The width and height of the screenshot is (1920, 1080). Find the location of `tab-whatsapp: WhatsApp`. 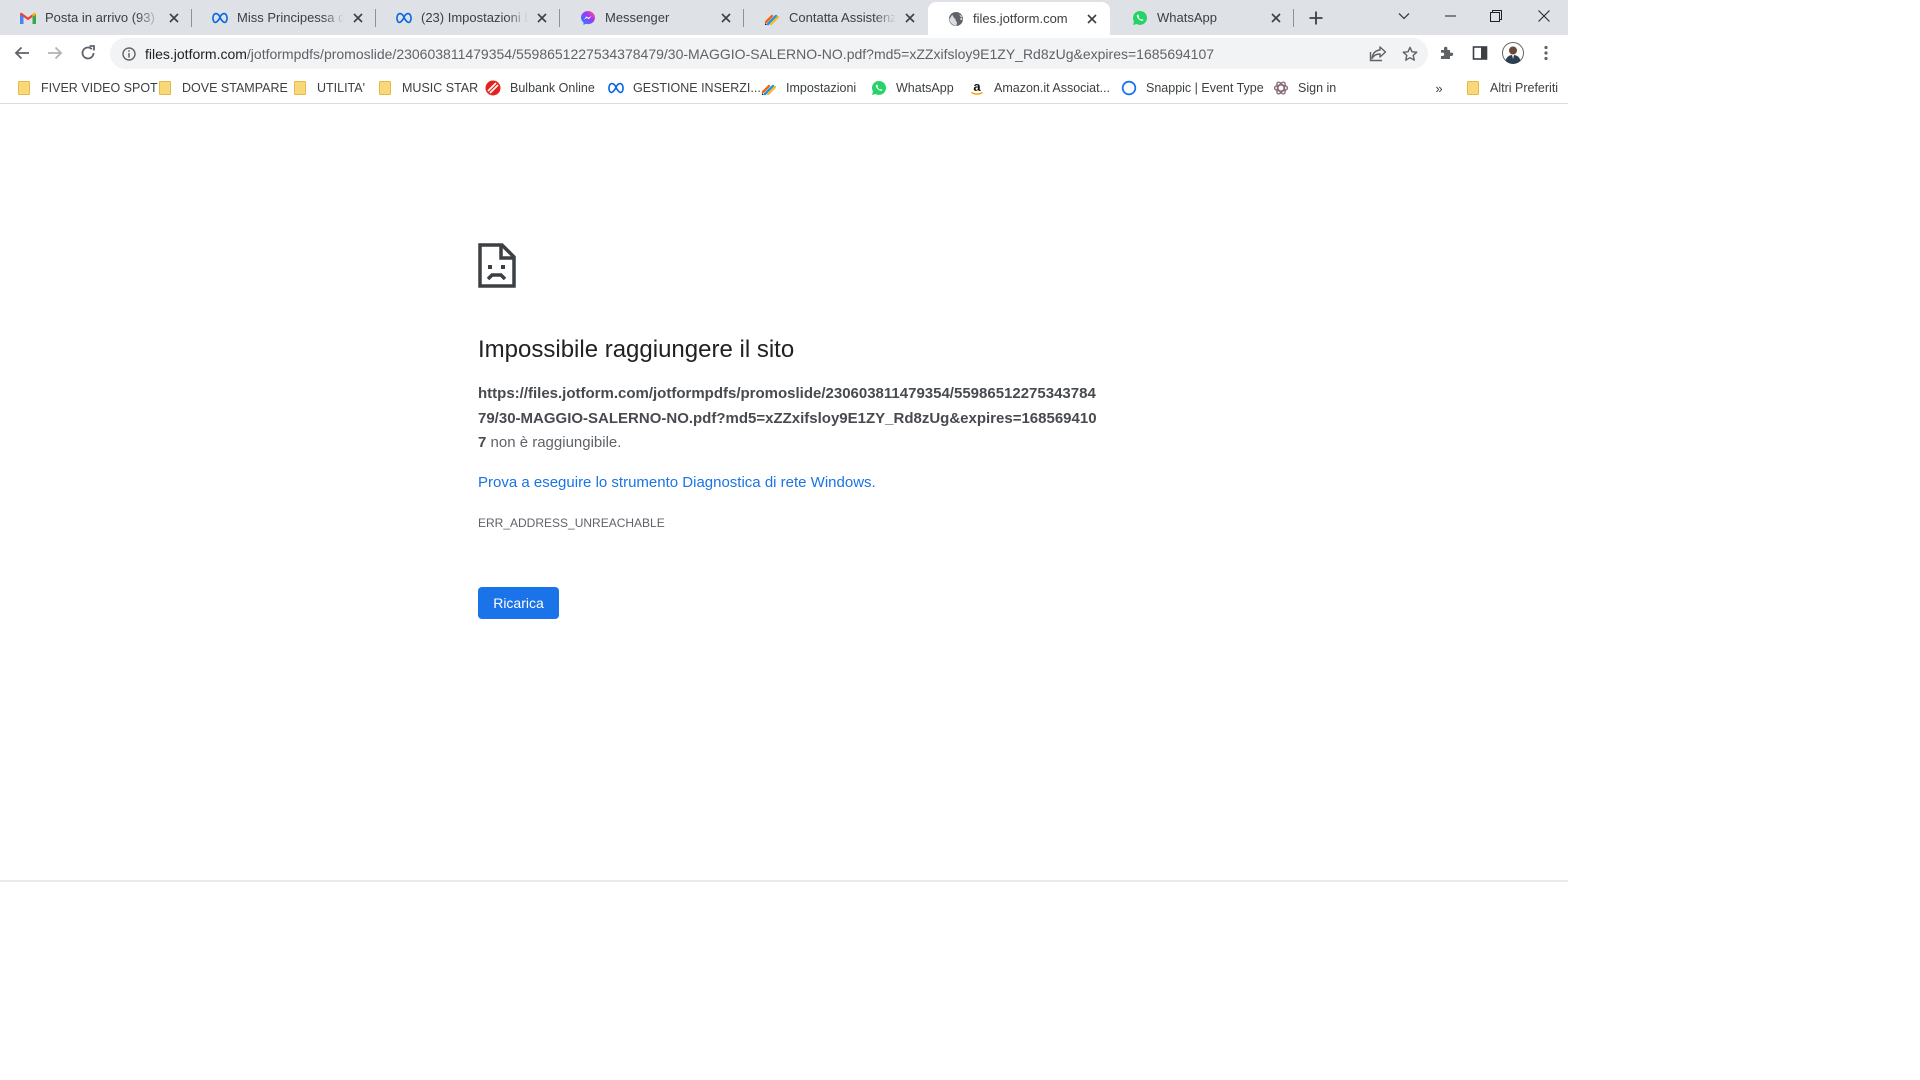

tab-whatsapp: WhatsApp is located at coordinates (1203, 17).